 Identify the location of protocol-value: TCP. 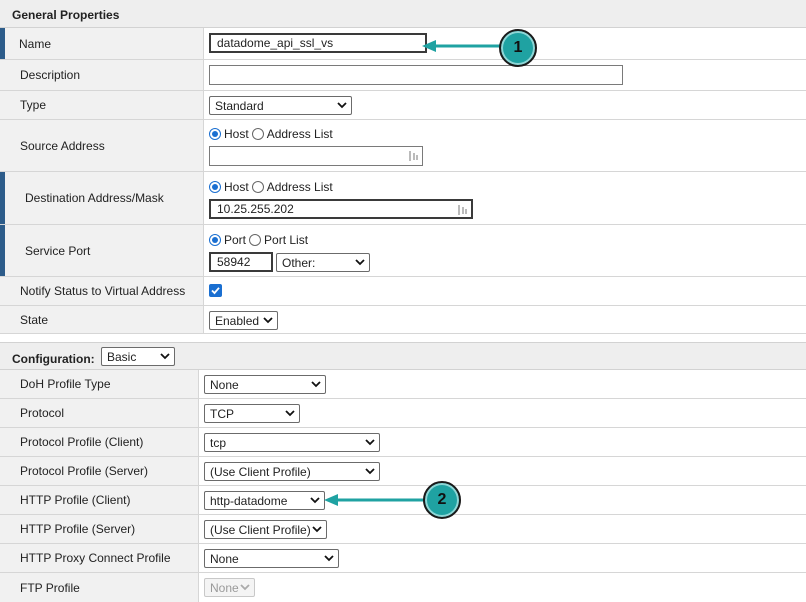
(222, 413).